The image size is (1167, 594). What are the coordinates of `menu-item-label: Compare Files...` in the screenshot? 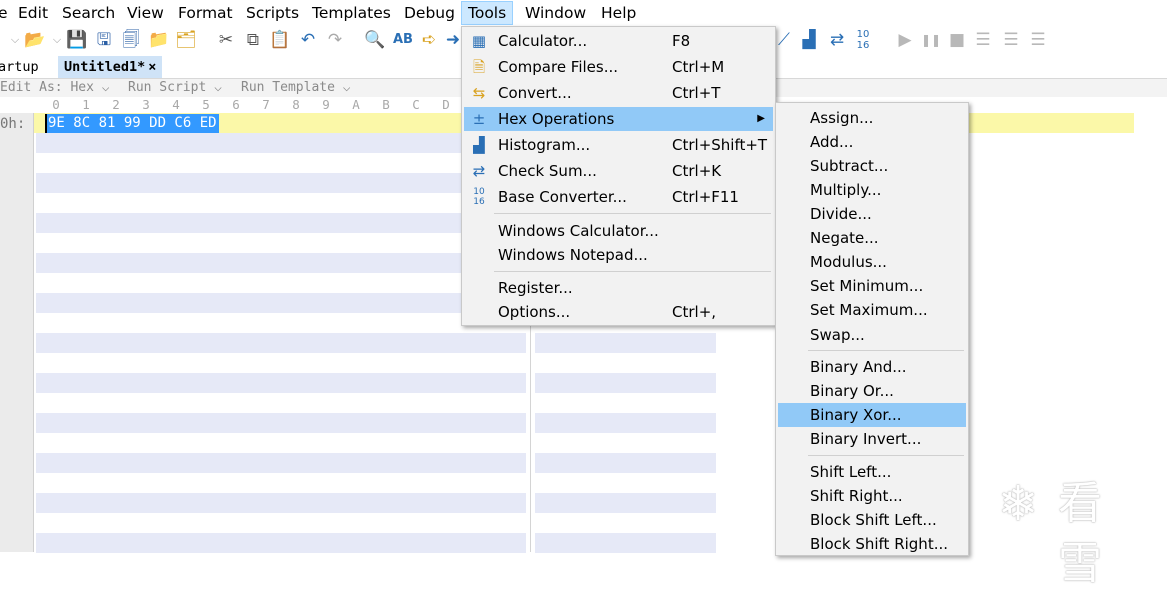 It's located at (558, 67).